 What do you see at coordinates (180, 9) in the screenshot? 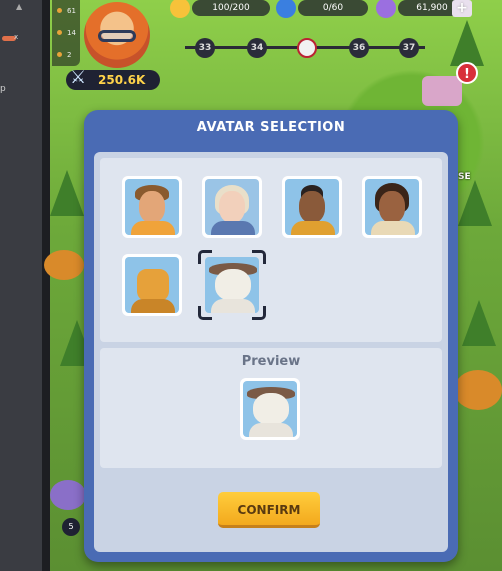
I see `shield-icon` at bounding box center [180, 9].